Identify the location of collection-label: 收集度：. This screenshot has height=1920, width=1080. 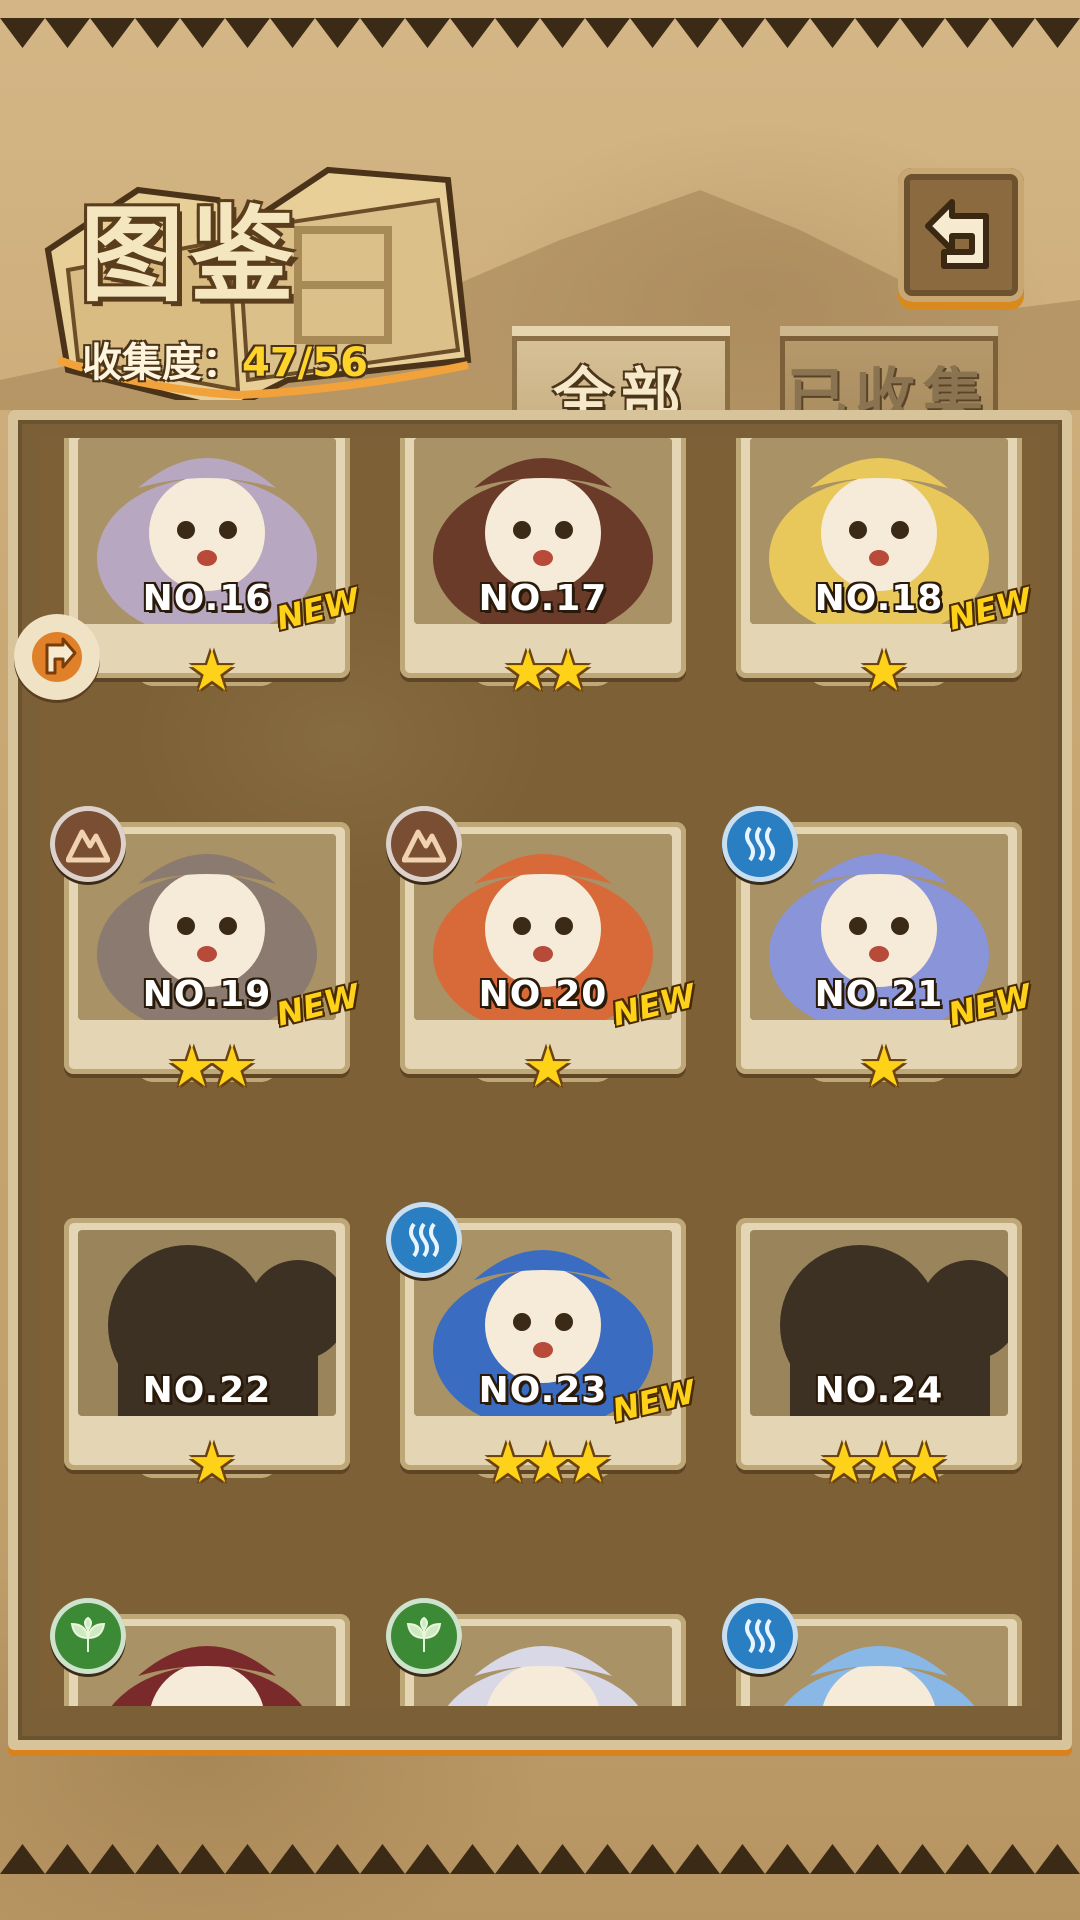
(162, 363).